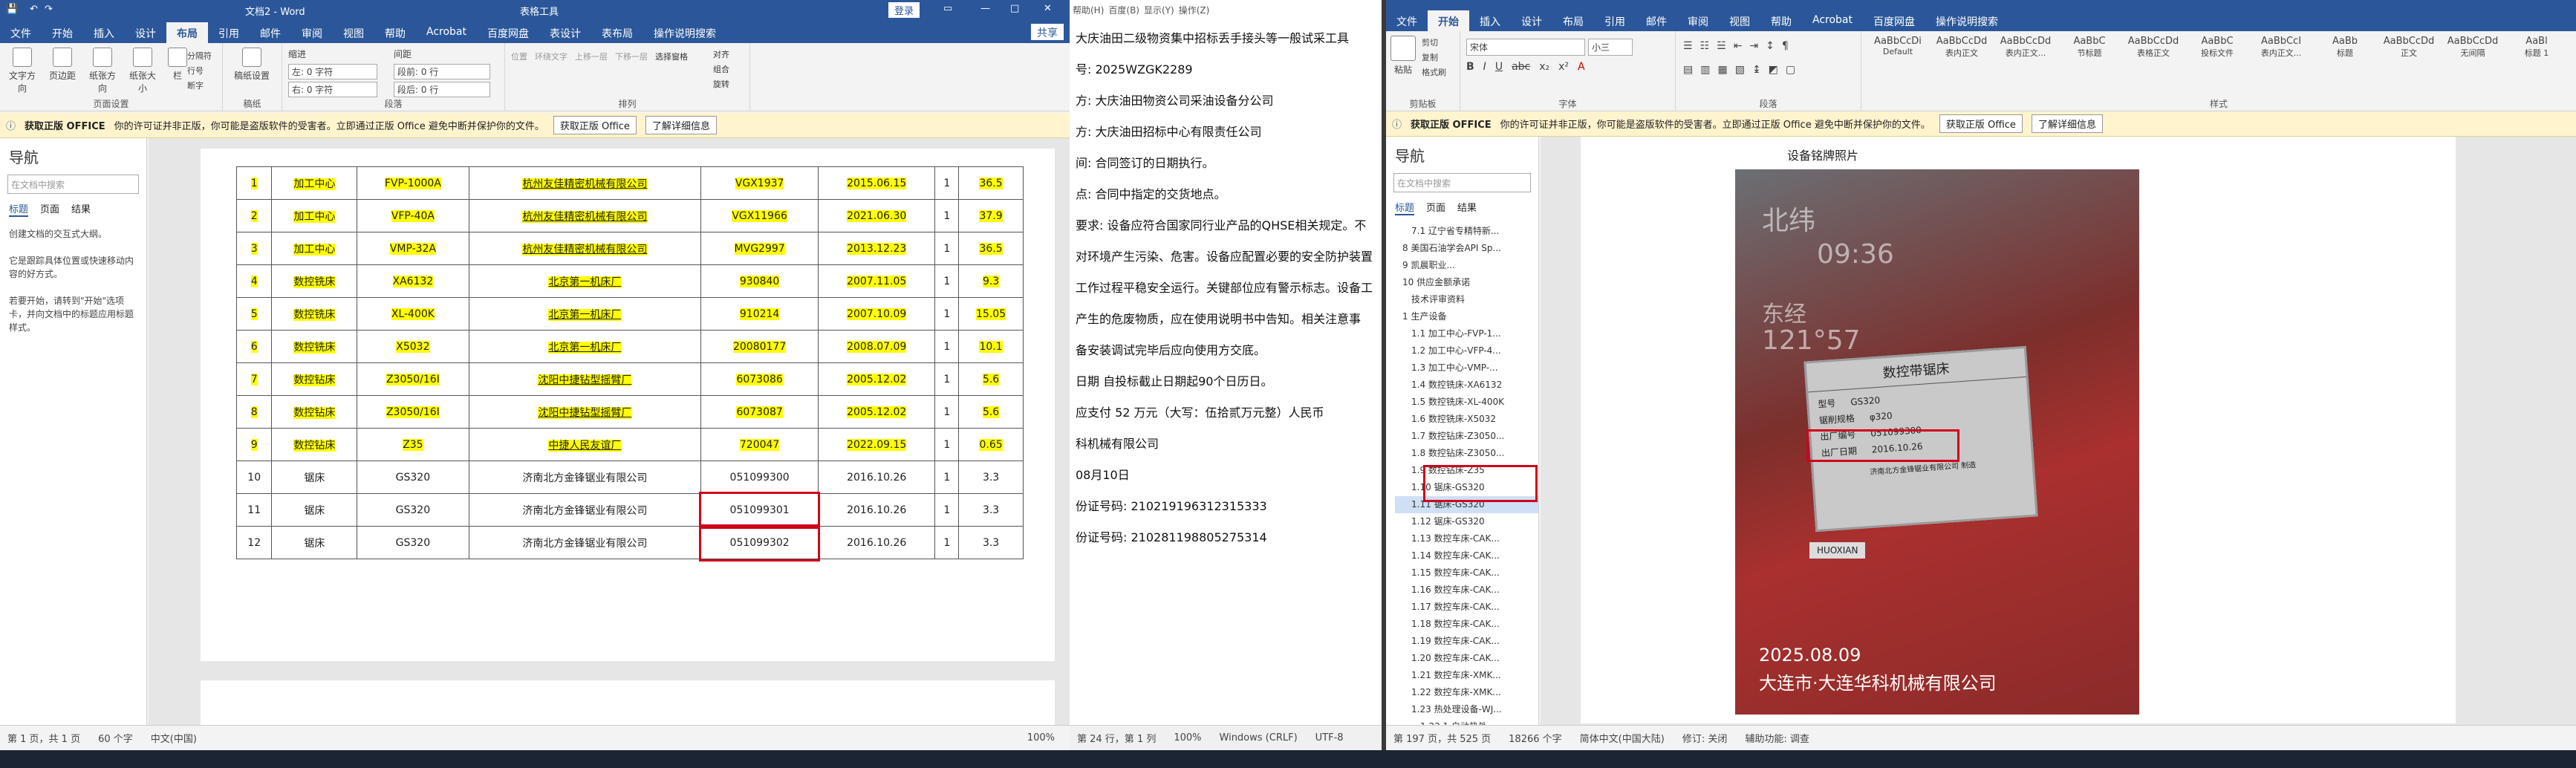 Image resolution: width=2576 pixels, height=768 pixels. Describe the element at coordinates (1754, 46) in the screenshot. I see `increase-indent-icon: ⇥` at that location.